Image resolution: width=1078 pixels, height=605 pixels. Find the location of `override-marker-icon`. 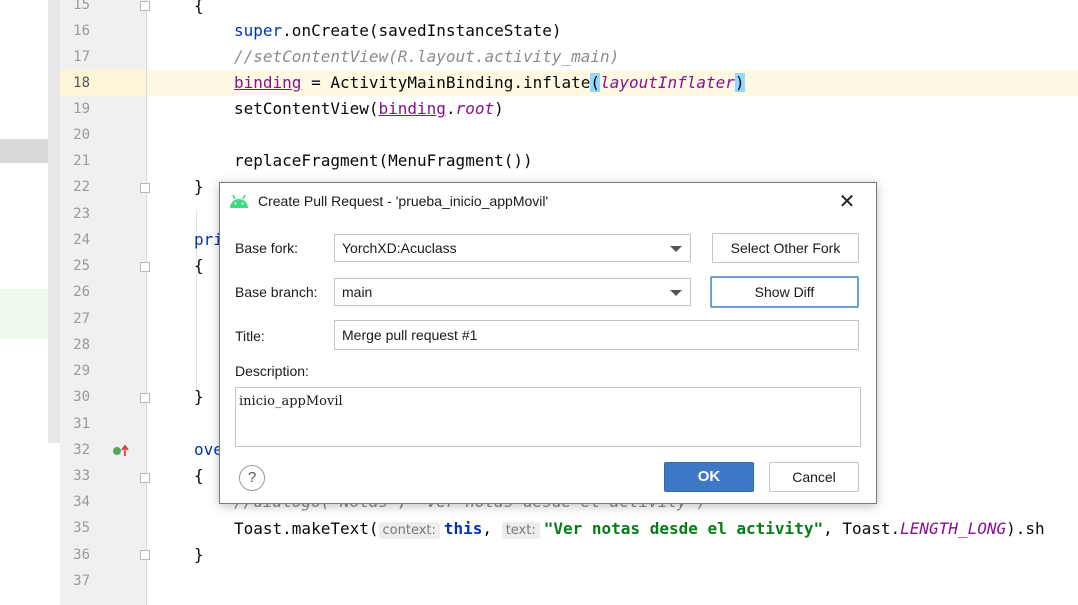

override-marker-icon is located at coordinates (121, 451).